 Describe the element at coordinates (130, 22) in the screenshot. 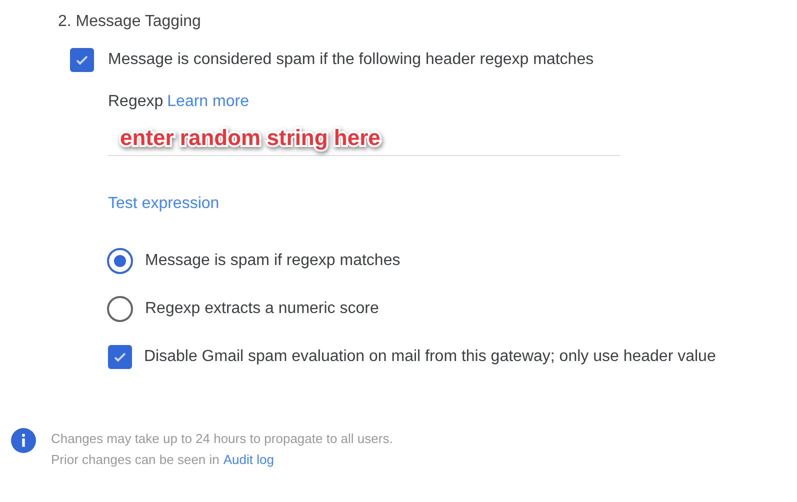

I see `section-title: 2. Message Tagging` at that location.